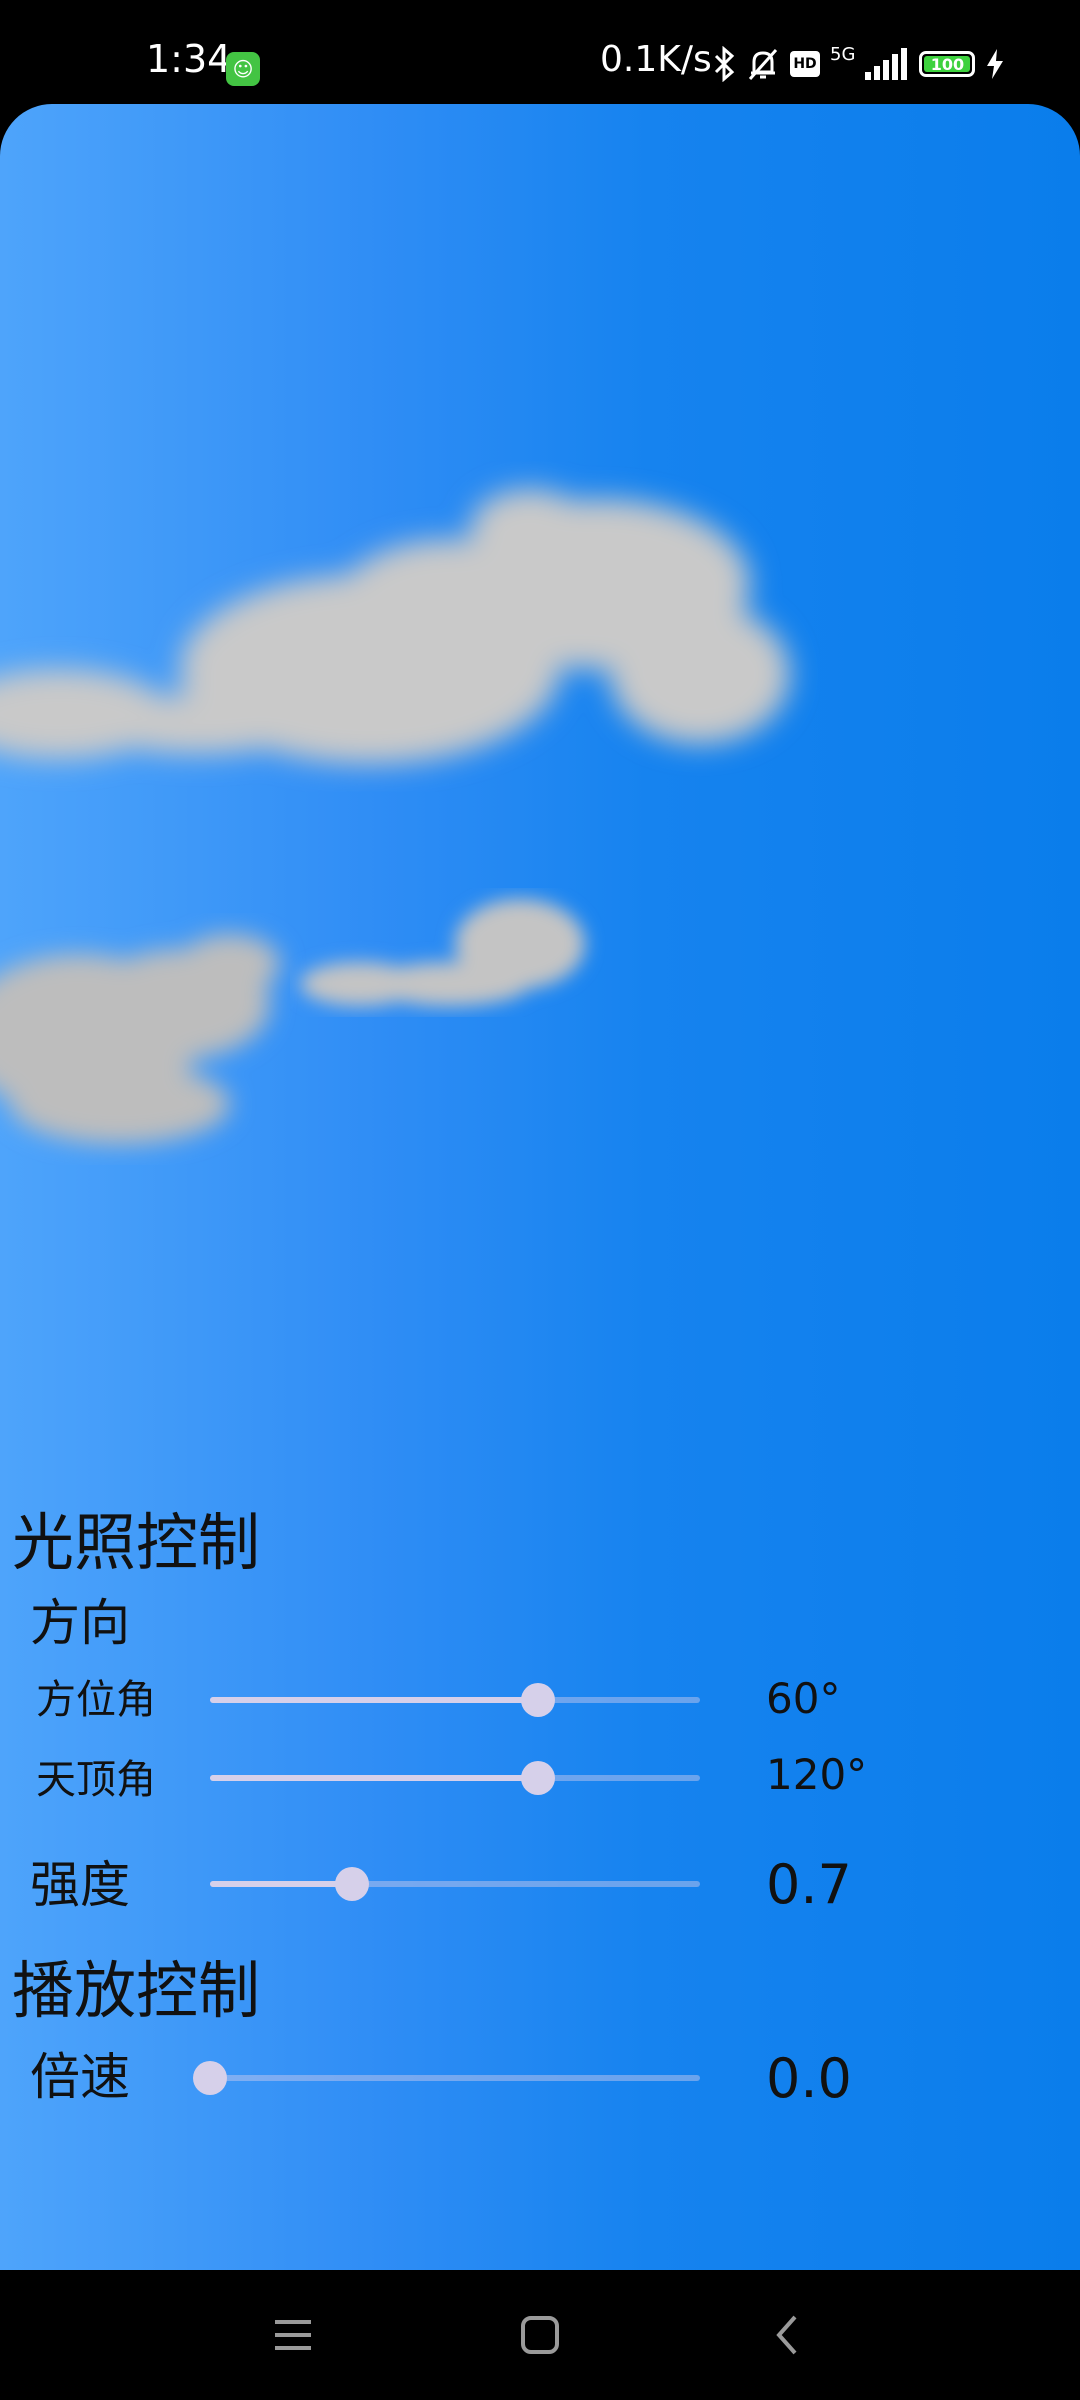 This screenshot has height=2400, width=1080. I want to click on azimuth-label: 方位角, so click(96, 1700).